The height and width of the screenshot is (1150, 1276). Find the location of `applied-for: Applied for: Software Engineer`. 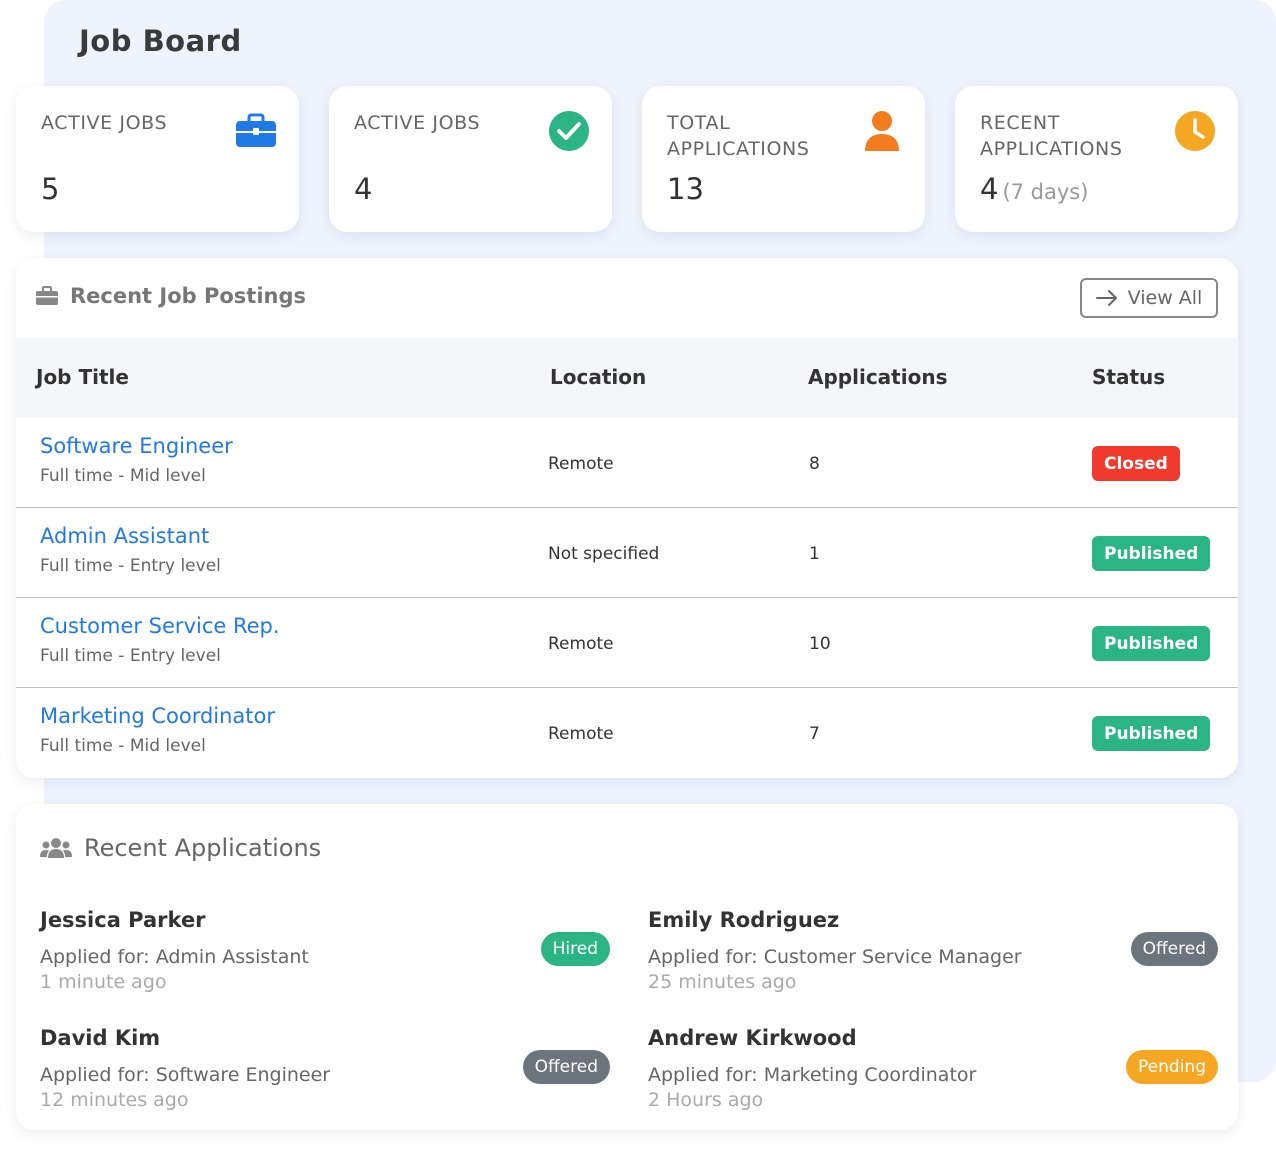

applied-for: Applied for: Software Engineer is located at coordinates (185, 1075).